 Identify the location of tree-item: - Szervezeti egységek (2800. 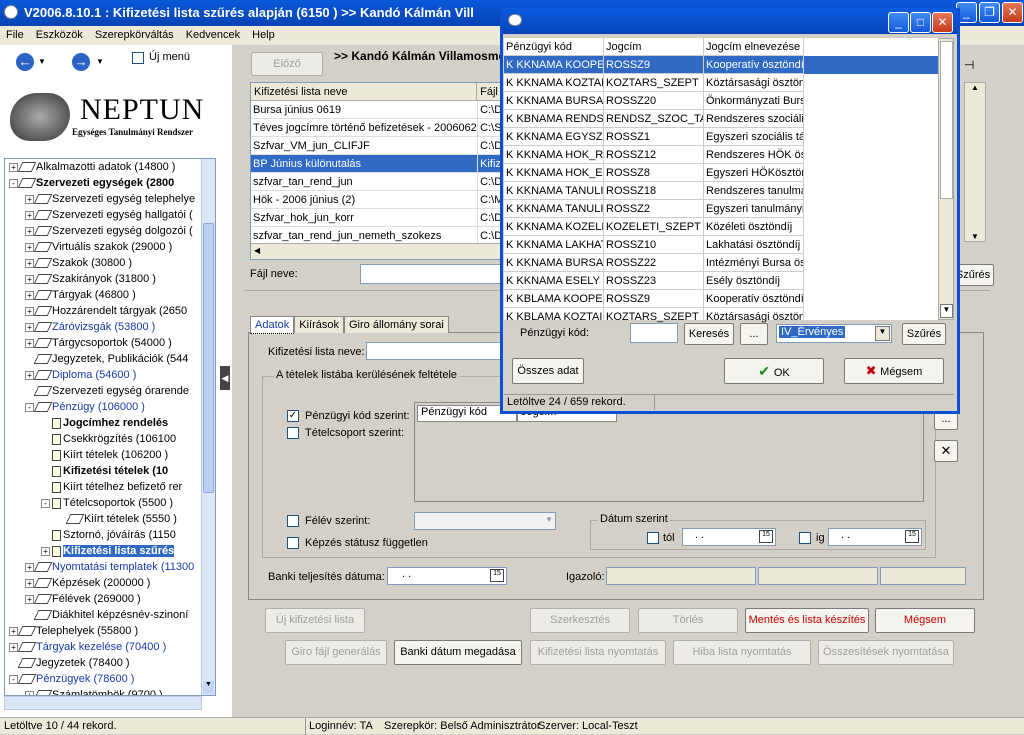
(110, 183).